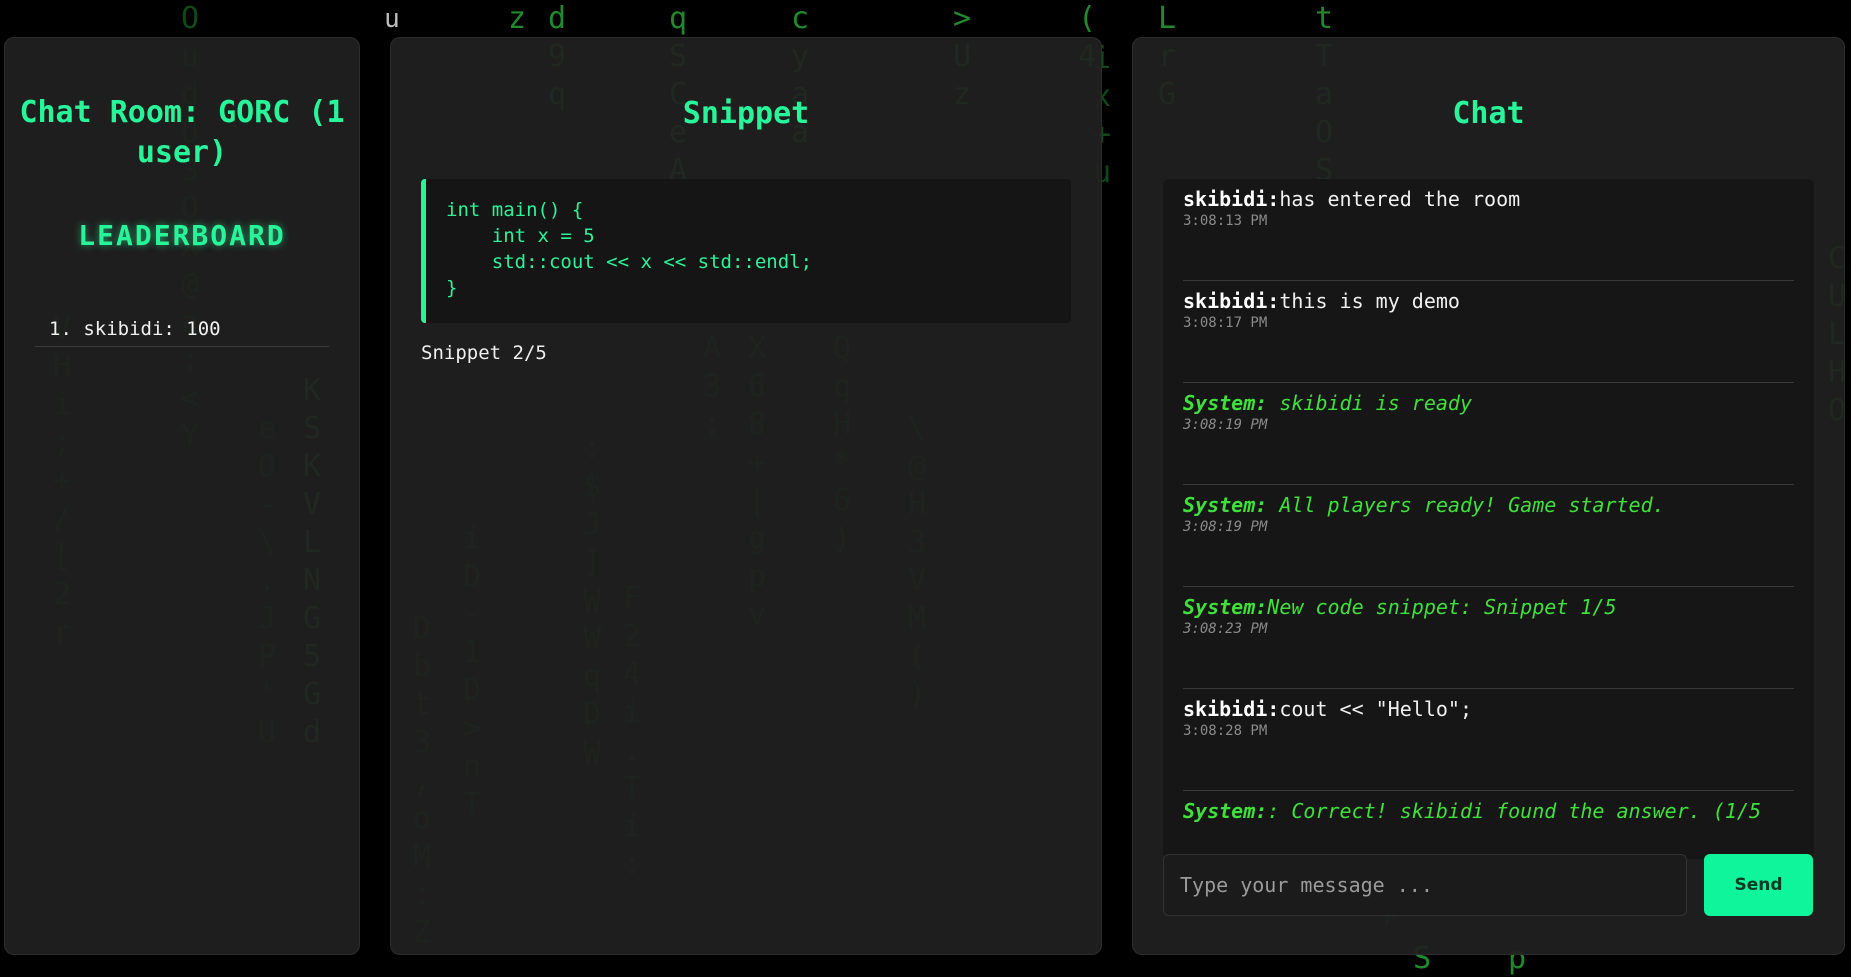 The height and width of the screenshot is (977, 1851). Describe the element at coordinates (1425, 885) in the screenshot. I see `message-input` at that location.